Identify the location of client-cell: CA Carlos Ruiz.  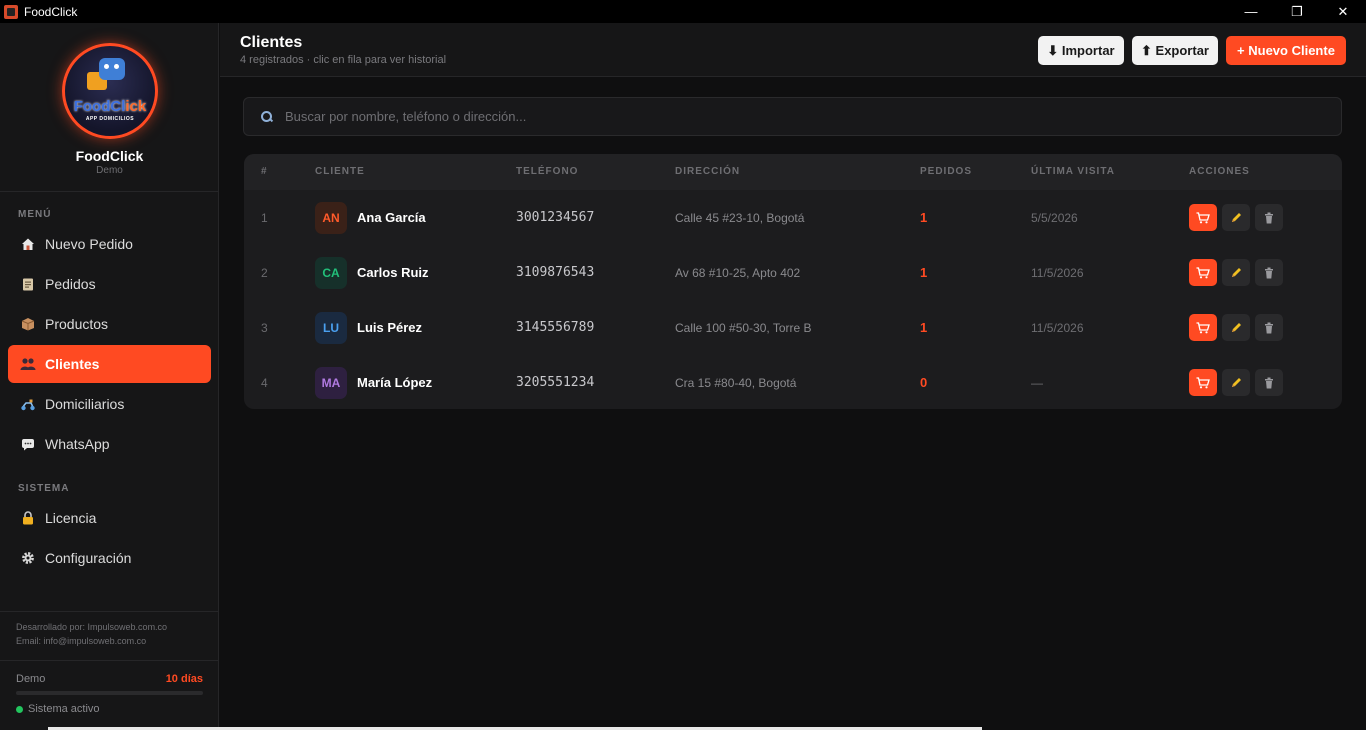
(372, 272).